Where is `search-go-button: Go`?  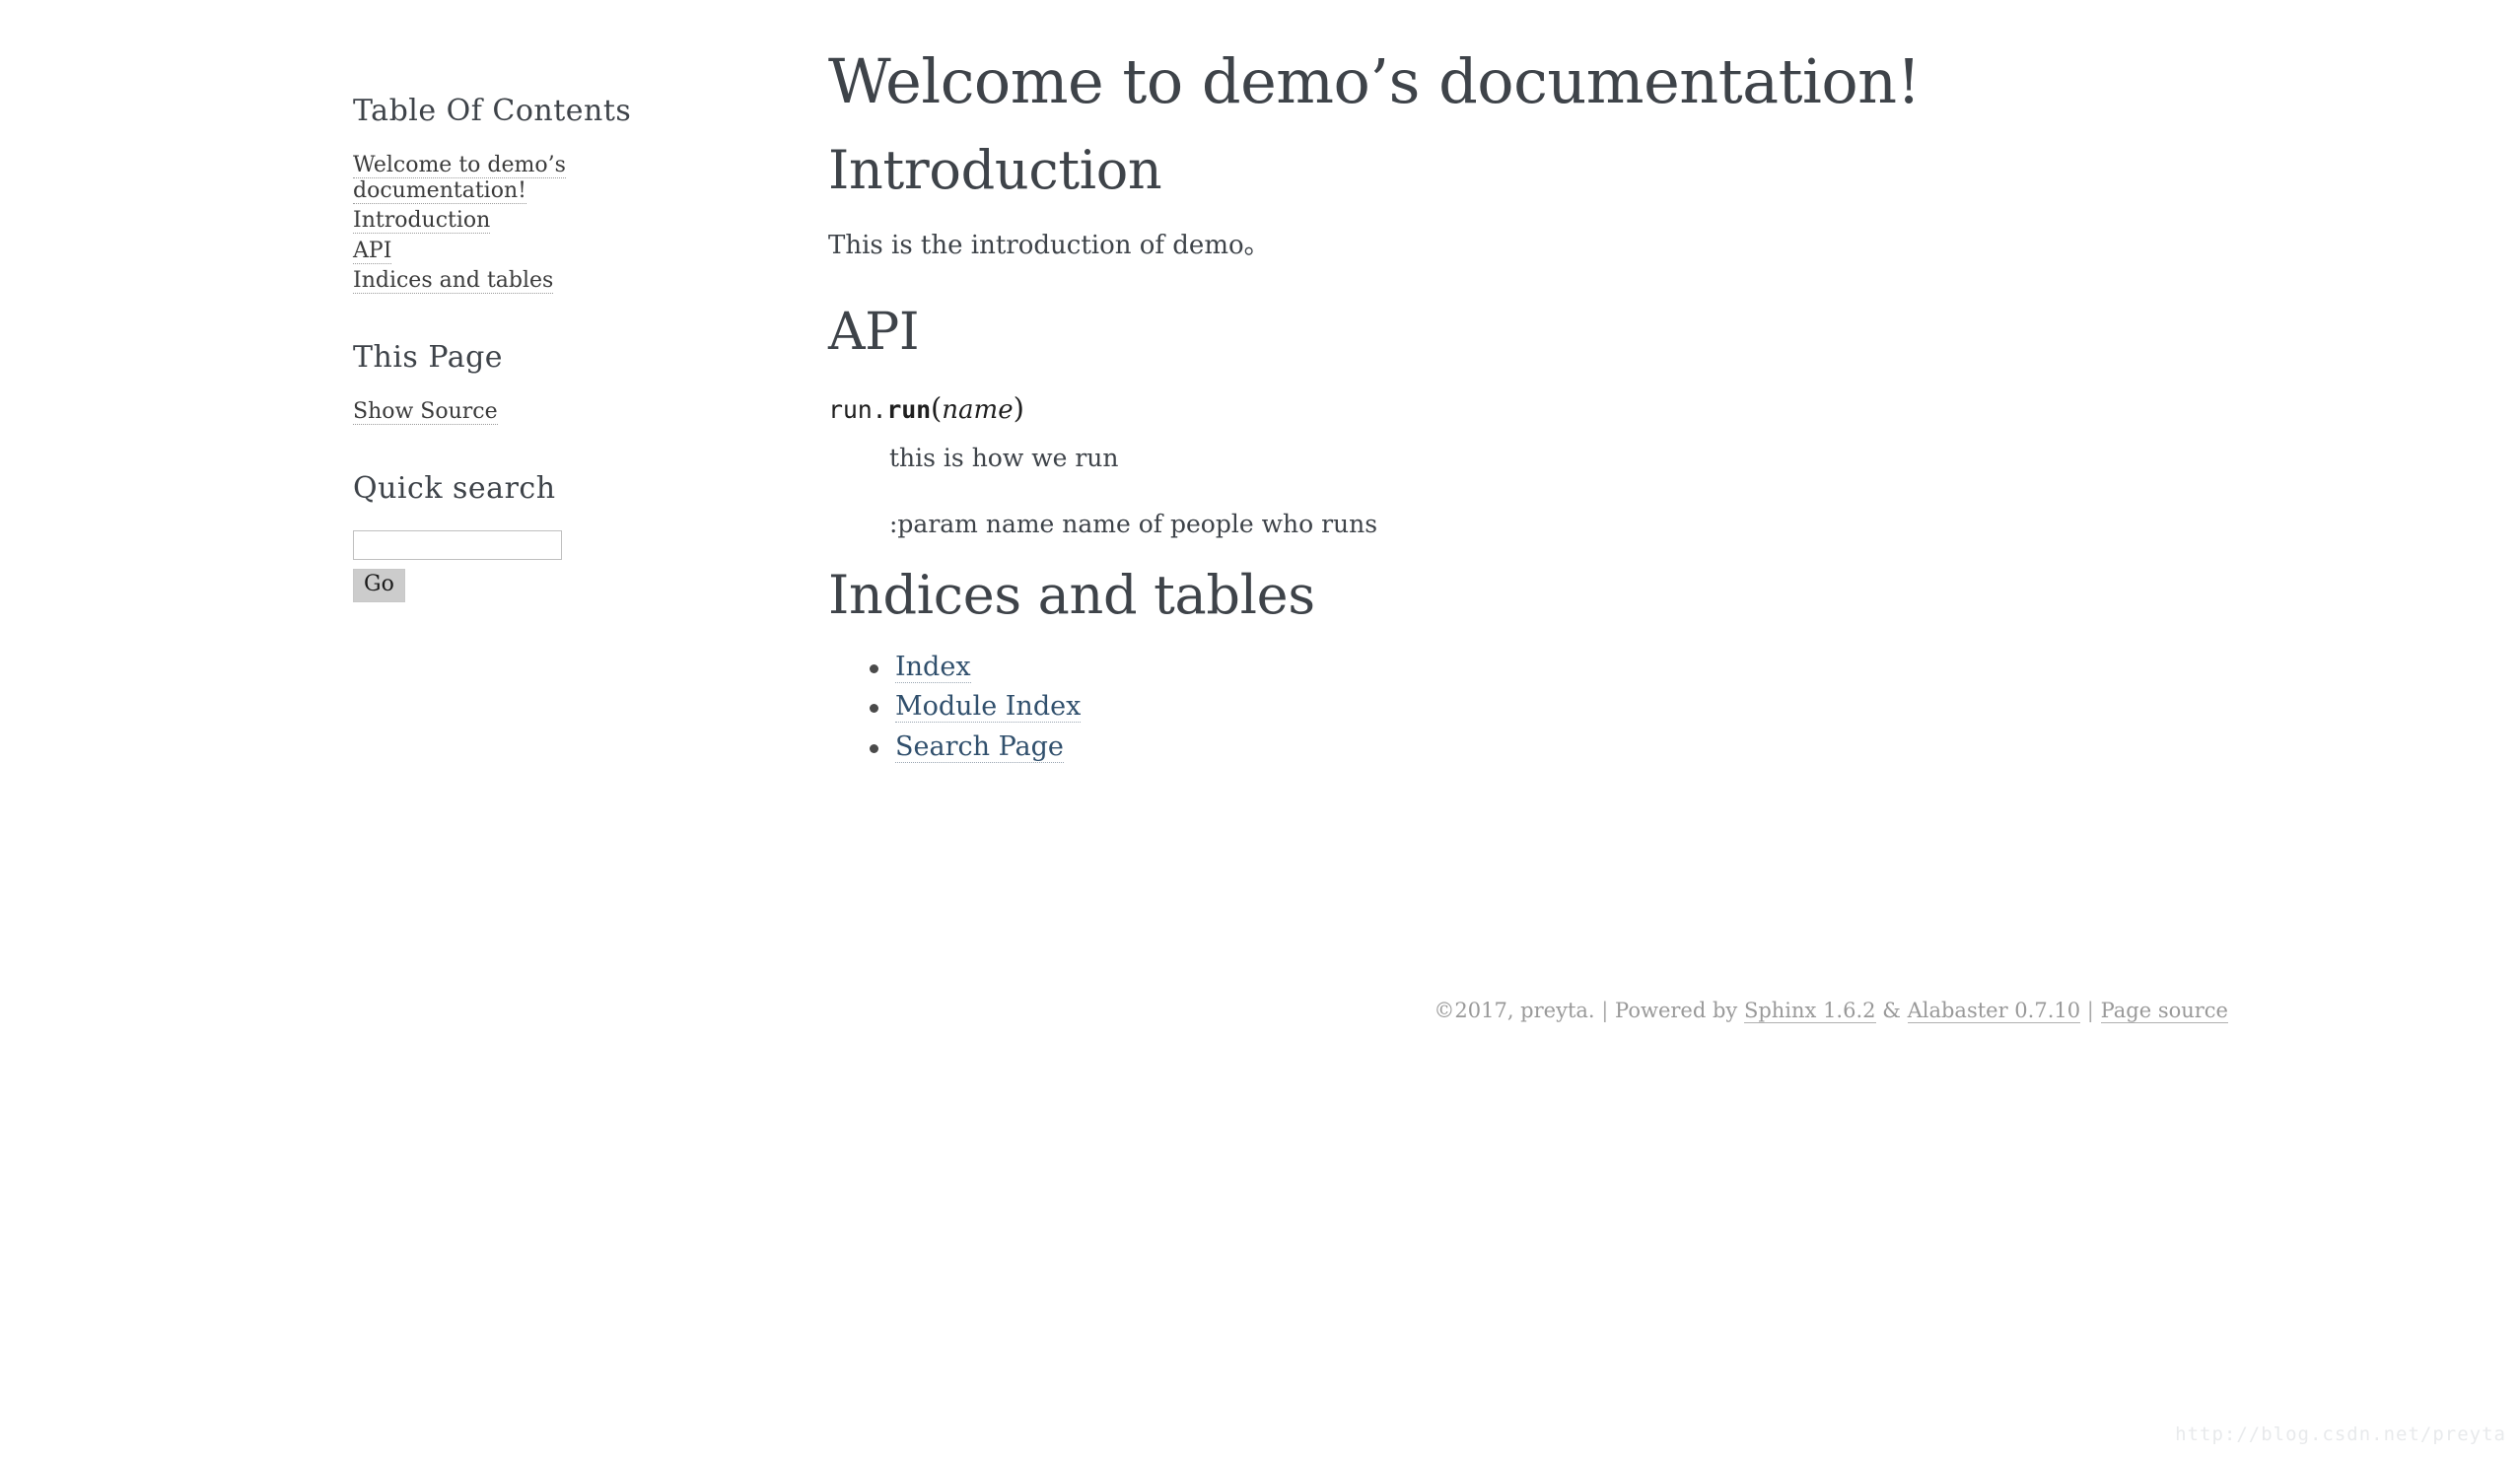
search-go-button: Go is located at coordinates (379, 586).